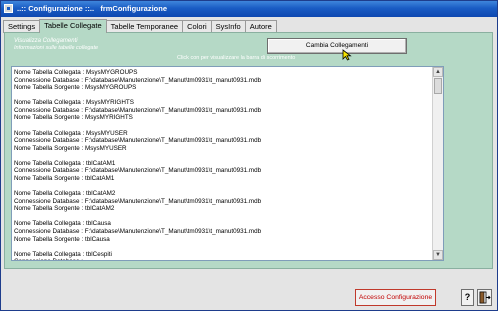 The image size is (498, 311). Describe the element at coordinates (223, 134) in the screenshot. I see `linked-table-name: Nome Tabella Collegata : MsysMYUSER` at that location.